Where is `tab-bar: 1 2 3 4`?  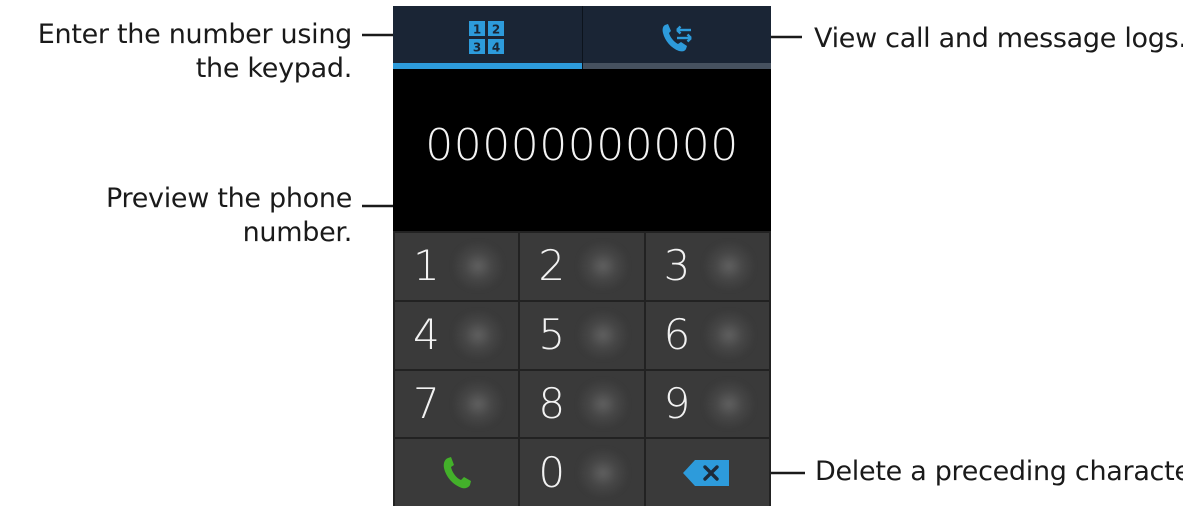
tab-bar: 1 2 3 4 is located at coordinates (582, 37).